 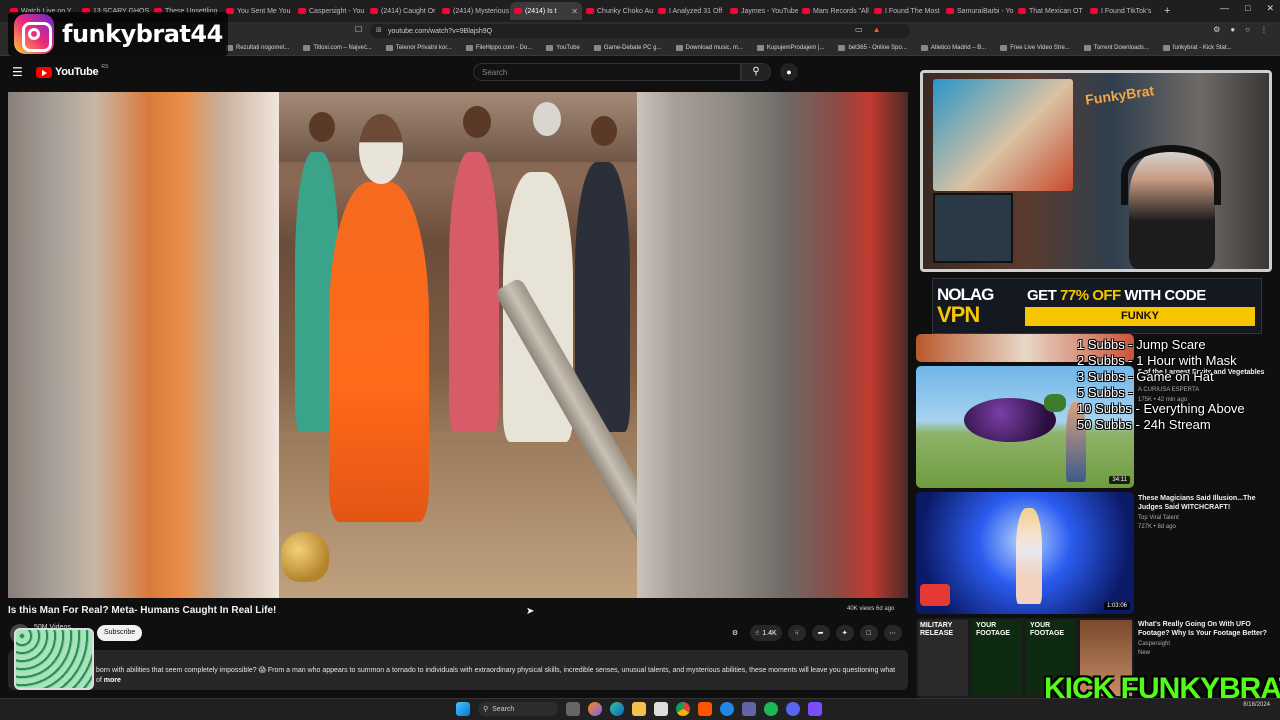 What do you see at coordinates (756, 72) in the screenshot?
I see `search-button: ⚲` at bounding box center [756, 72].